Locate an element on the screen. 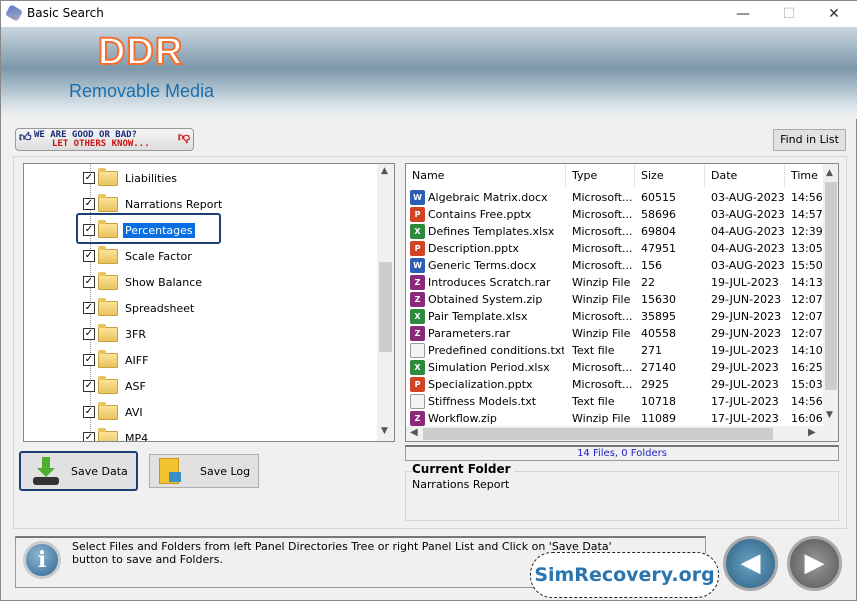  tree-item: ✓ Scale Factor is located at coordinates (204, 256).